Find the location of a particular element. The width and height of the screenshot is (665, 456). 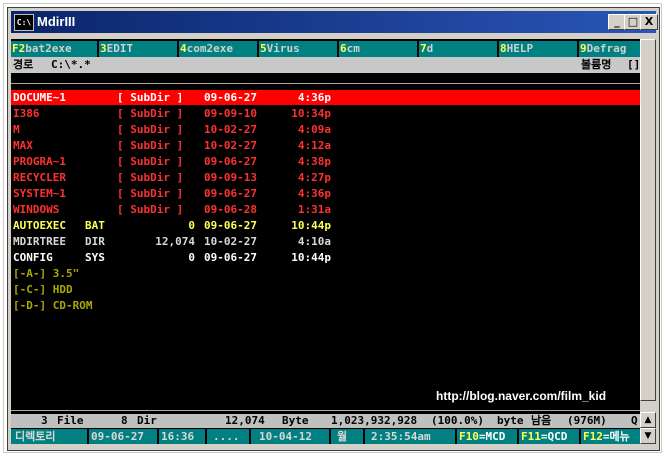

file-time: 4:09a is located at coordinates (314, 129).